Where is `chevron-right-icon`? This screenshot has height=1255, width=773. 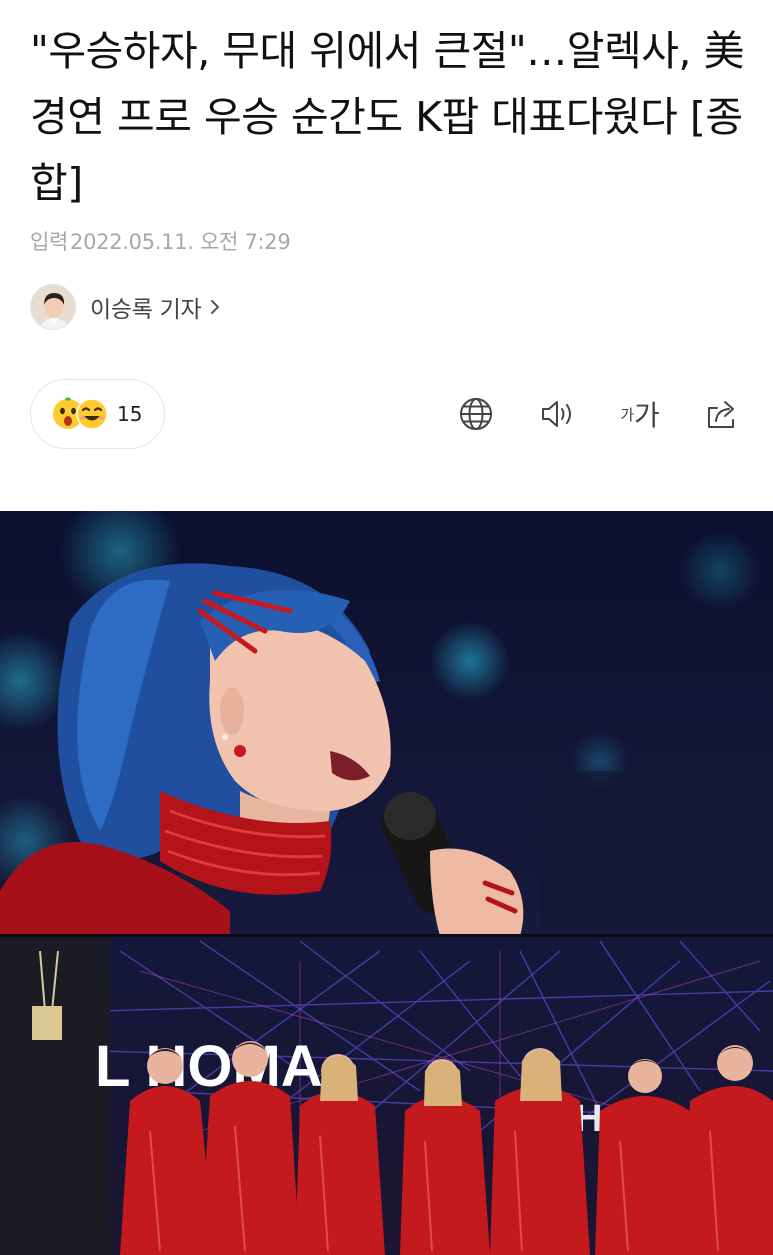 chevron-right-icon is located at coordinates (215, 307).